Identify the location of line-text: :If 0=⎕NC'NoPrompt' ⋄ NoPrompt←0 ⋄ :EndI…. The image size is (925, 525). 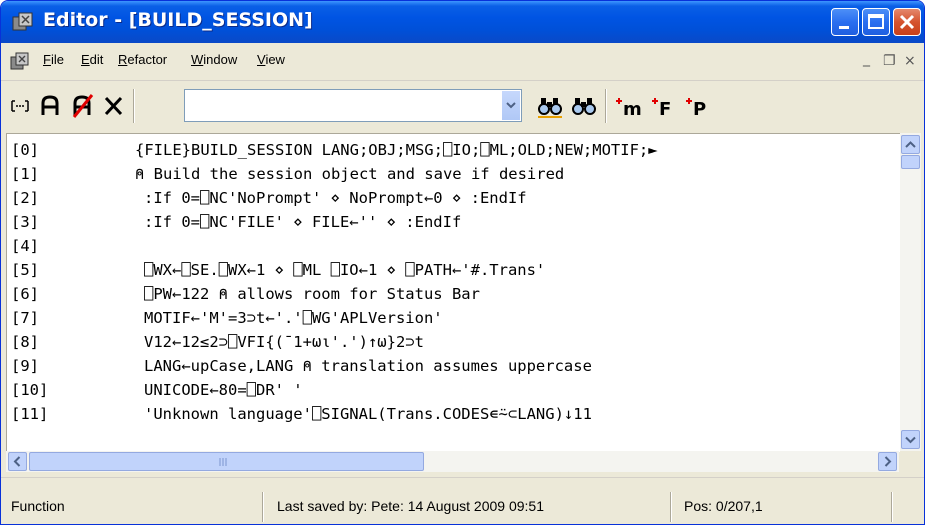
(335, 198).